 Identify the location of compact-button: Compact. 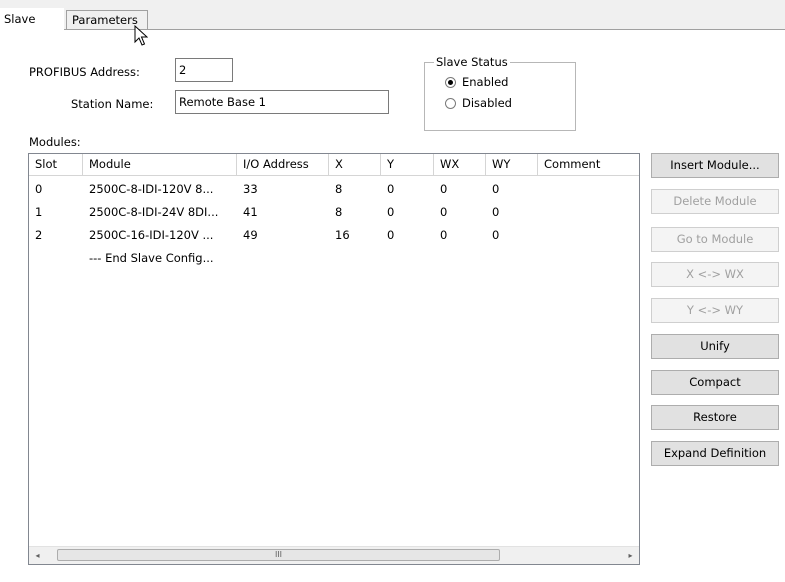
(715, 382).